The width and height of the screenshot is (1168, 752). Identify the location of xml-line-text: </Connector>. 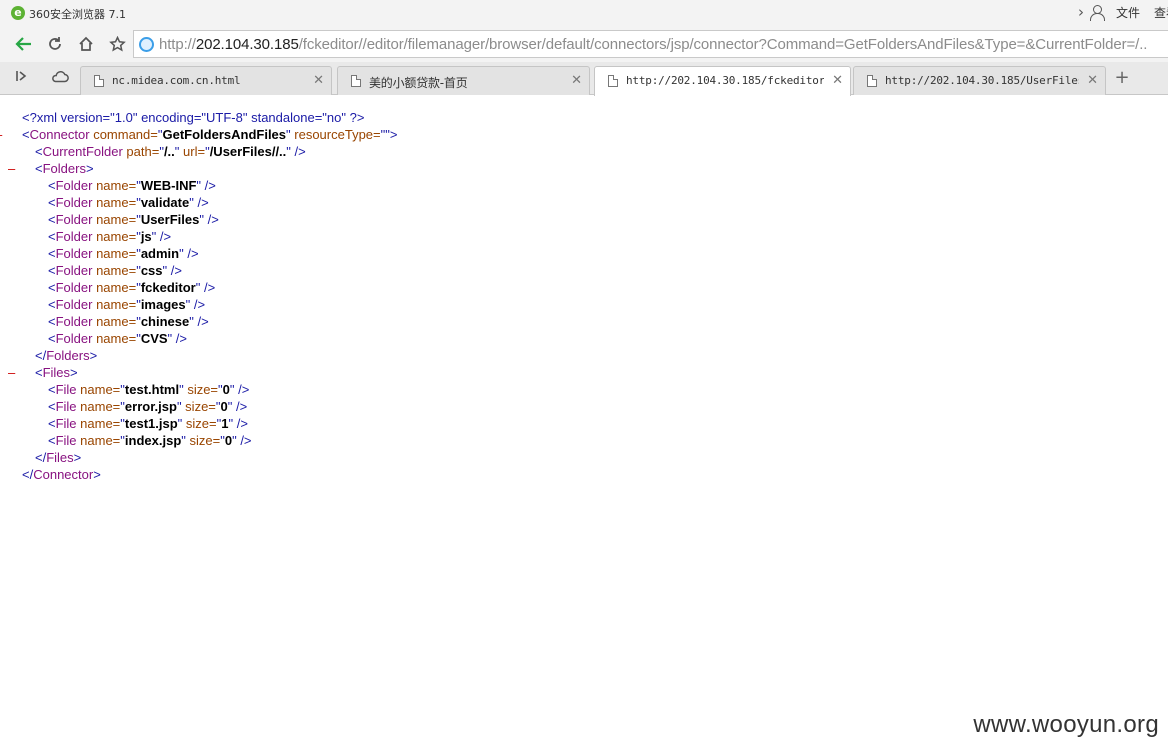
(61, 474).